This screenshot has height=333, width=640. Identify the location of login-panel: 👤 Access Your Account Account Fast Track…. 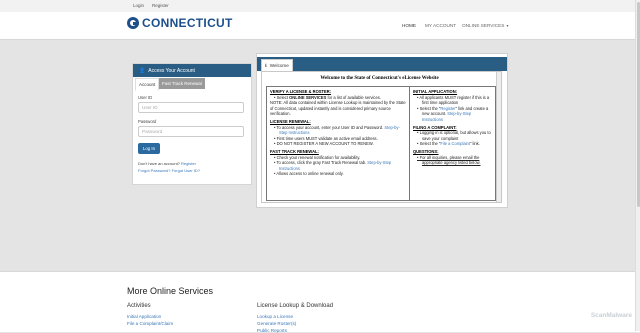
(192, 124).